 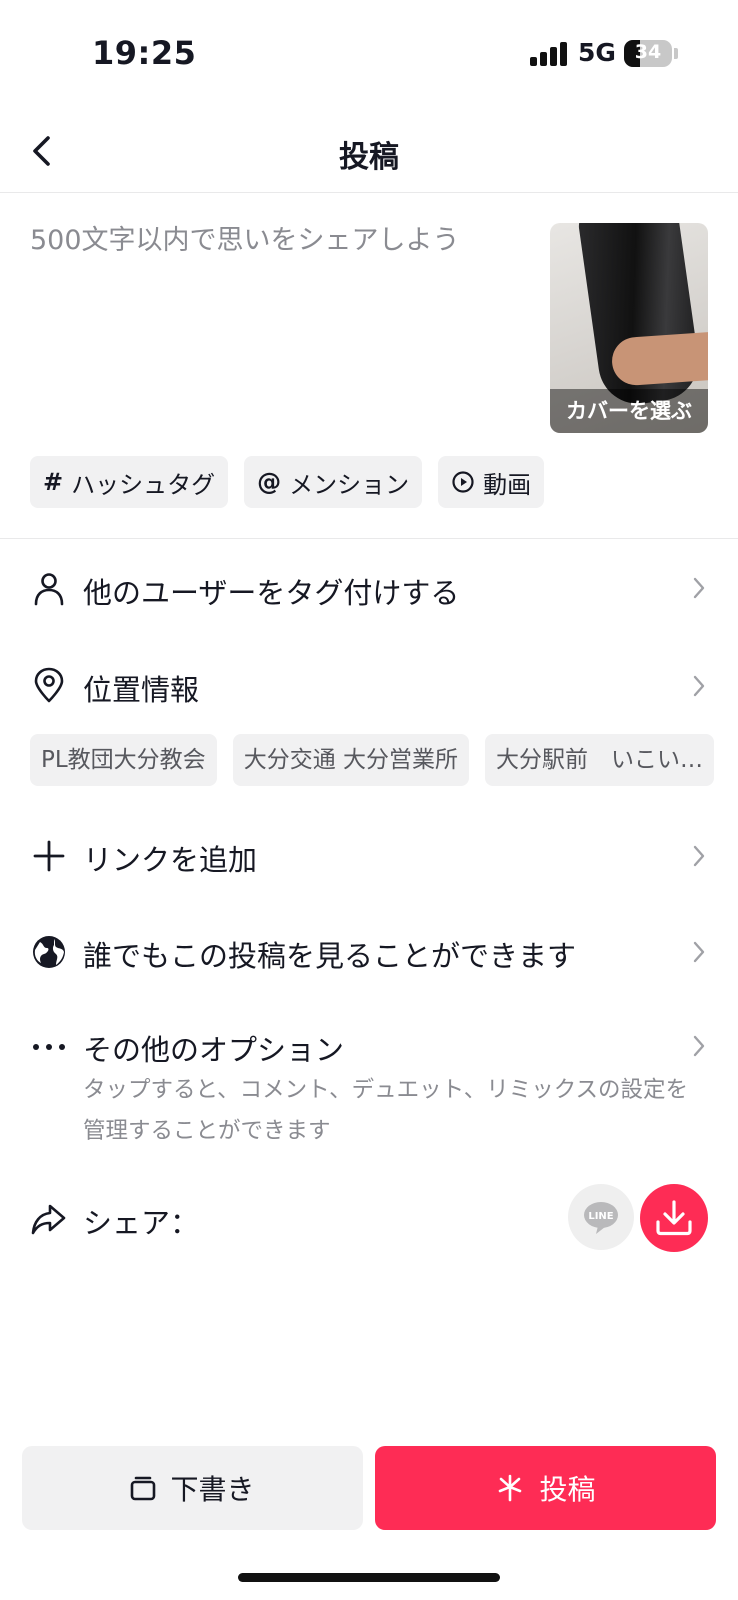 I want to click on draft-button-label: 下書き, so click(x=212, y=1489).